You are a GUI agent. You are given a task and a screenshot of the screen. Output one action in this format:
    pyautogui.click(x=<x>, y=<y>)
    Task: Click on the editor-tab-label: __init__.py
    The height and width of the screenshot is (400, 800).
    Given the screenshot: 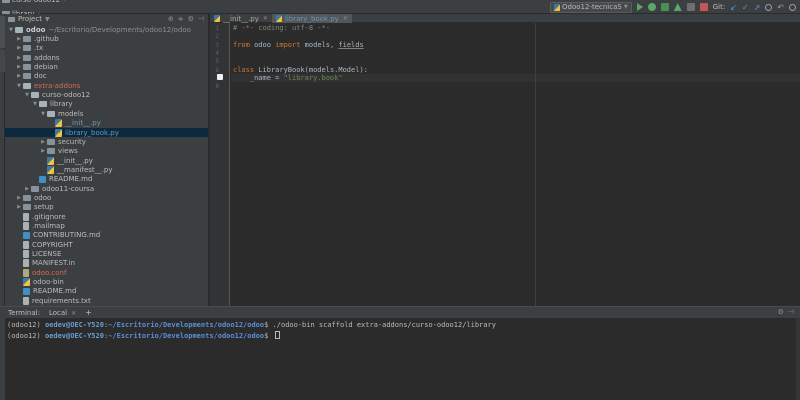 What is the action you would take?
    pyautogui.click(x=241, y=18)
    